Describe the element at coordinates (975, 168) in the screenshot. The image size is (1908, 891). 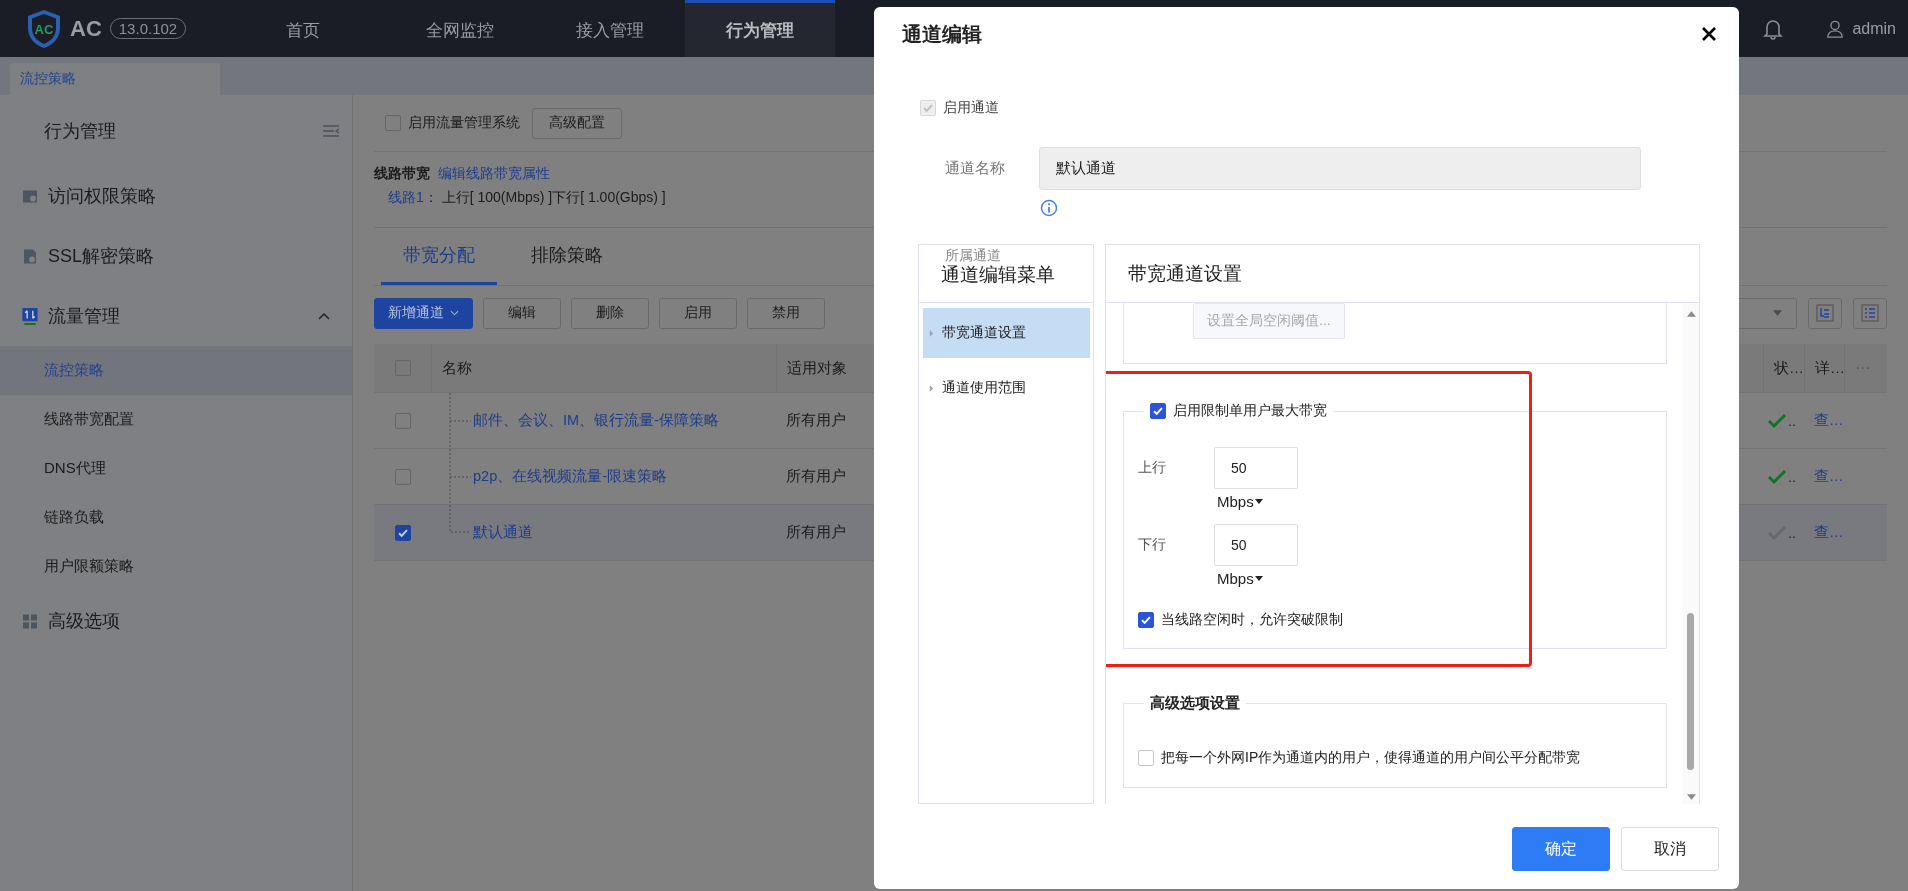
I see `field-label: 通道名称` at that location.